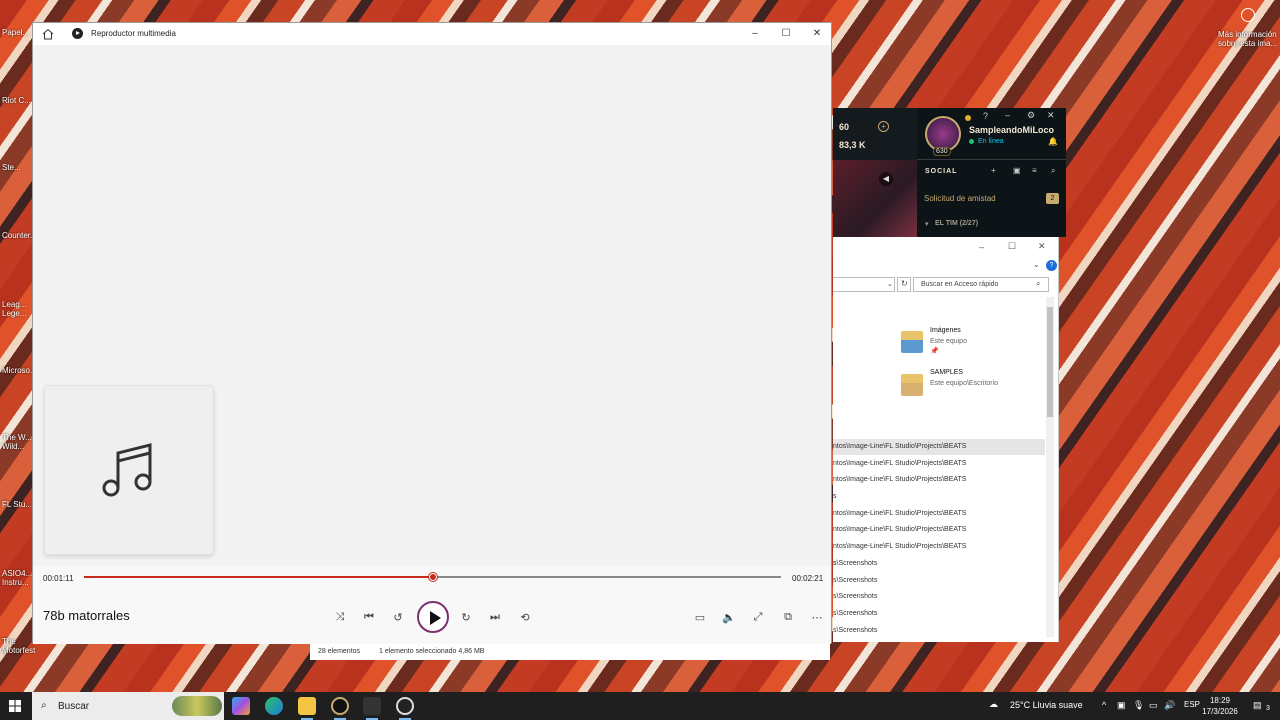  I want to click on scrollbar-thumb, so click(1050, 362).